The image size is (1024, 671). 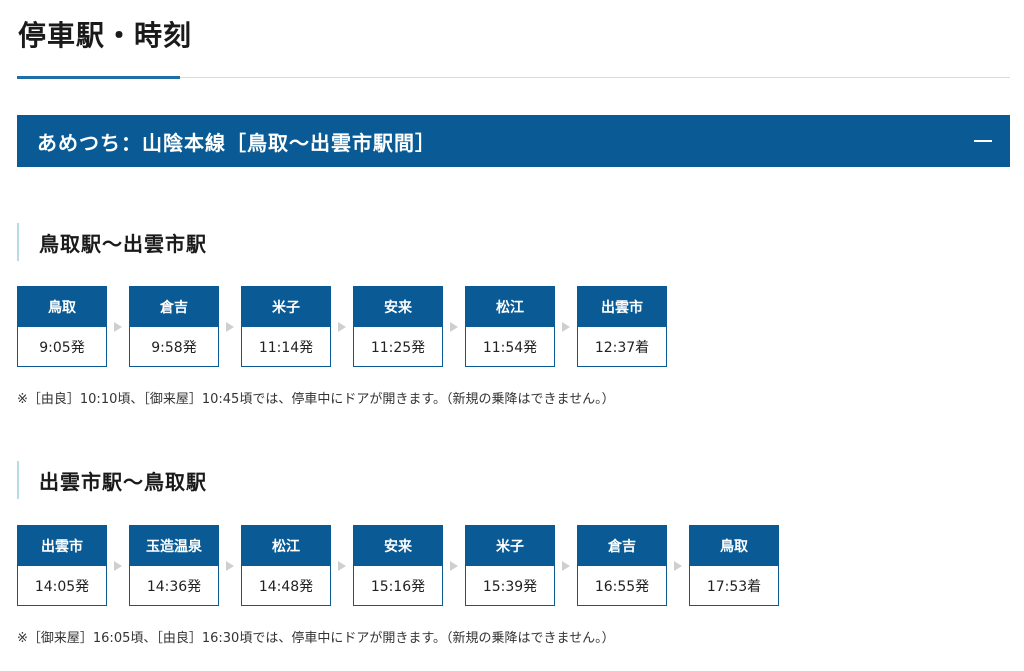 I want to click on stop-card: 倉吉 16:55発, so click(x=622, y=565).